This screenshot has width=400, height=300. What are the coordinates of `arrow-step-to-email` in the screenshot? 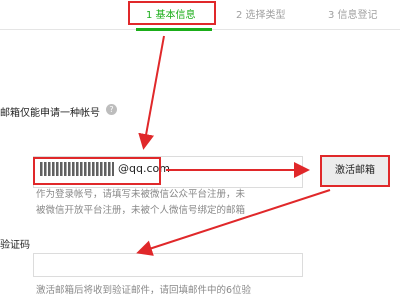 It's located at (151, 92).